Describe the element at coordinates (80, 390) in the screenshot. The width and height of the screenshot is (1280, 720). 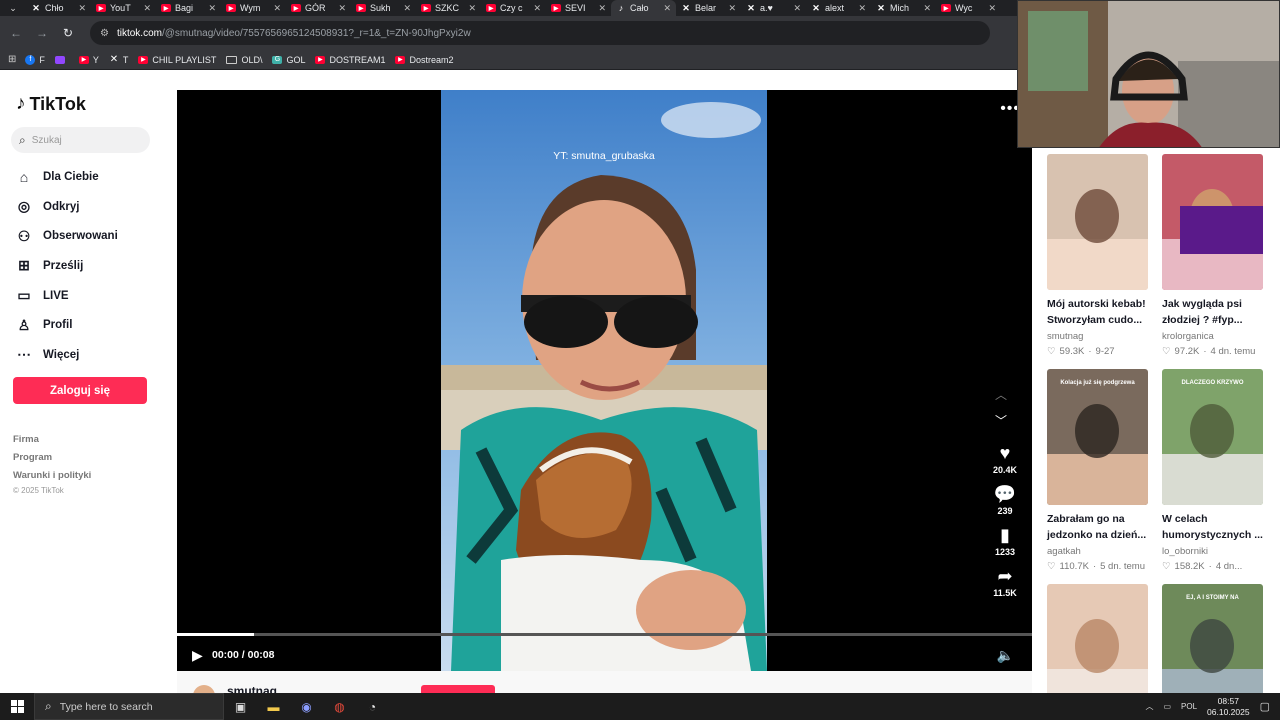
I see `login-button: Zaloguj się` at that location.